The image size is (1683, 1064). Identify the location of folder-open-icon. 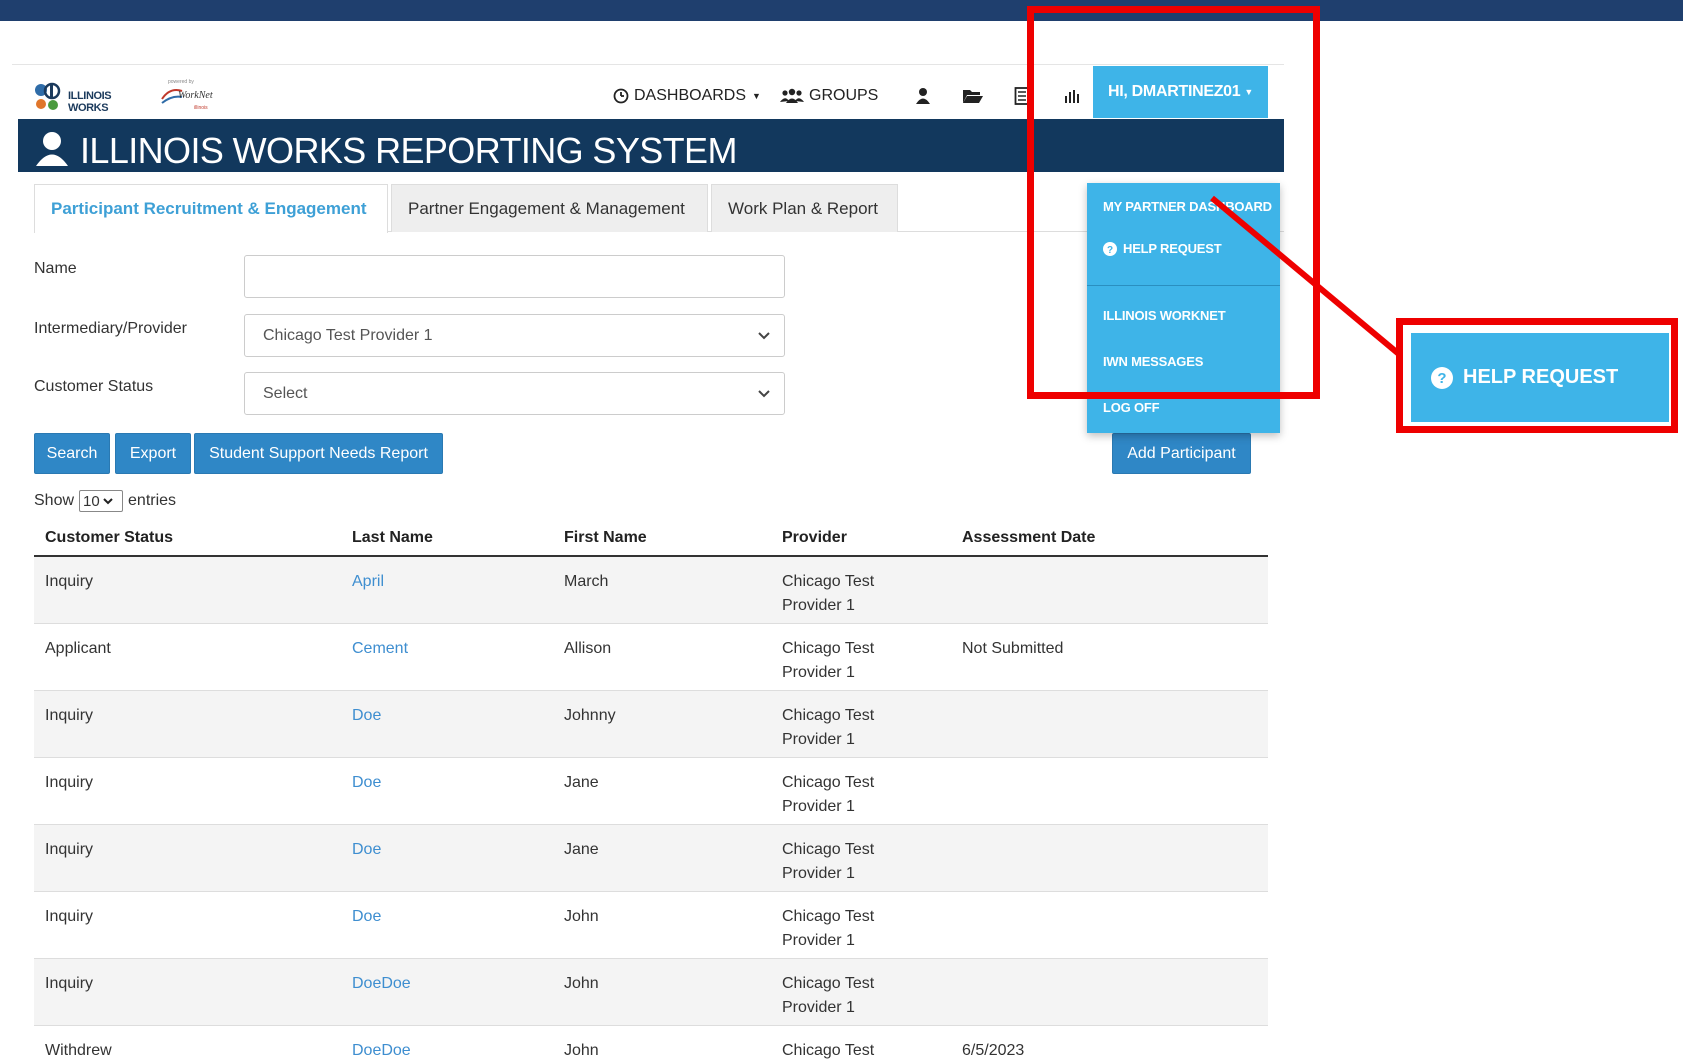
(973, 96).